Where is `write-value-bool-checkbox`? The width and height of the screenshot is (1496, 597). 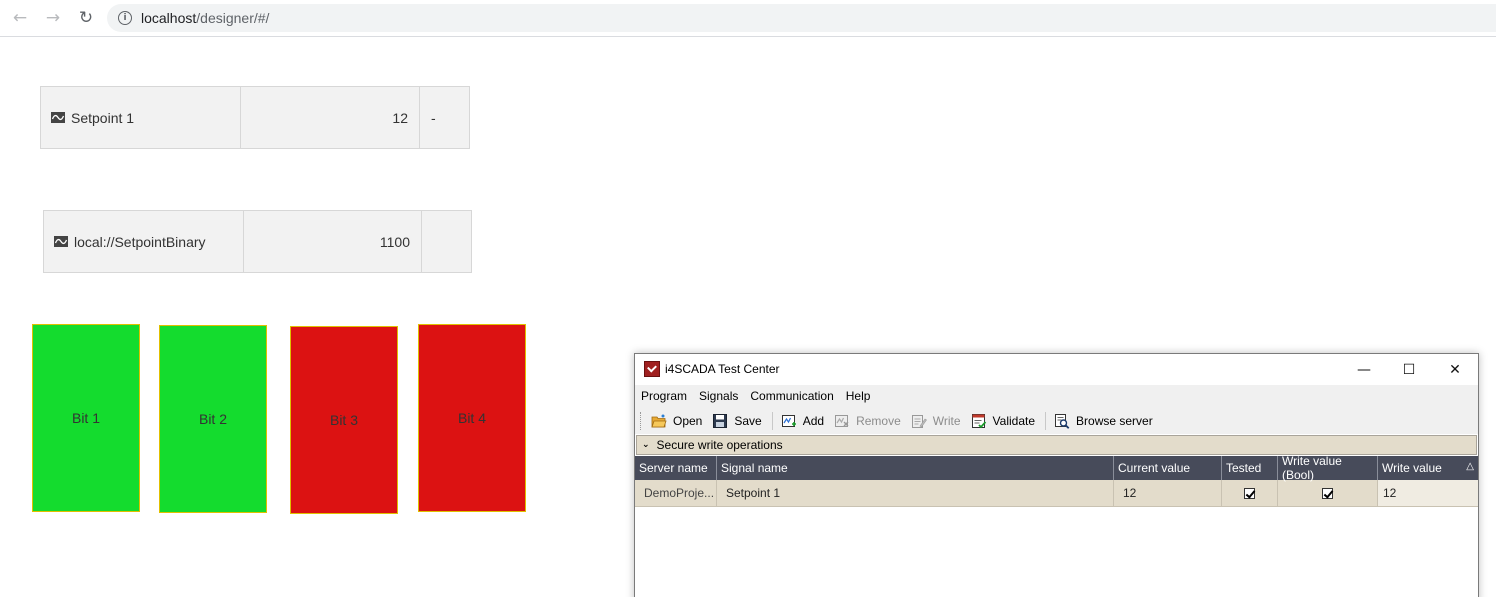 write-value-bool-checkbox is located at coordinates (1327, 493).